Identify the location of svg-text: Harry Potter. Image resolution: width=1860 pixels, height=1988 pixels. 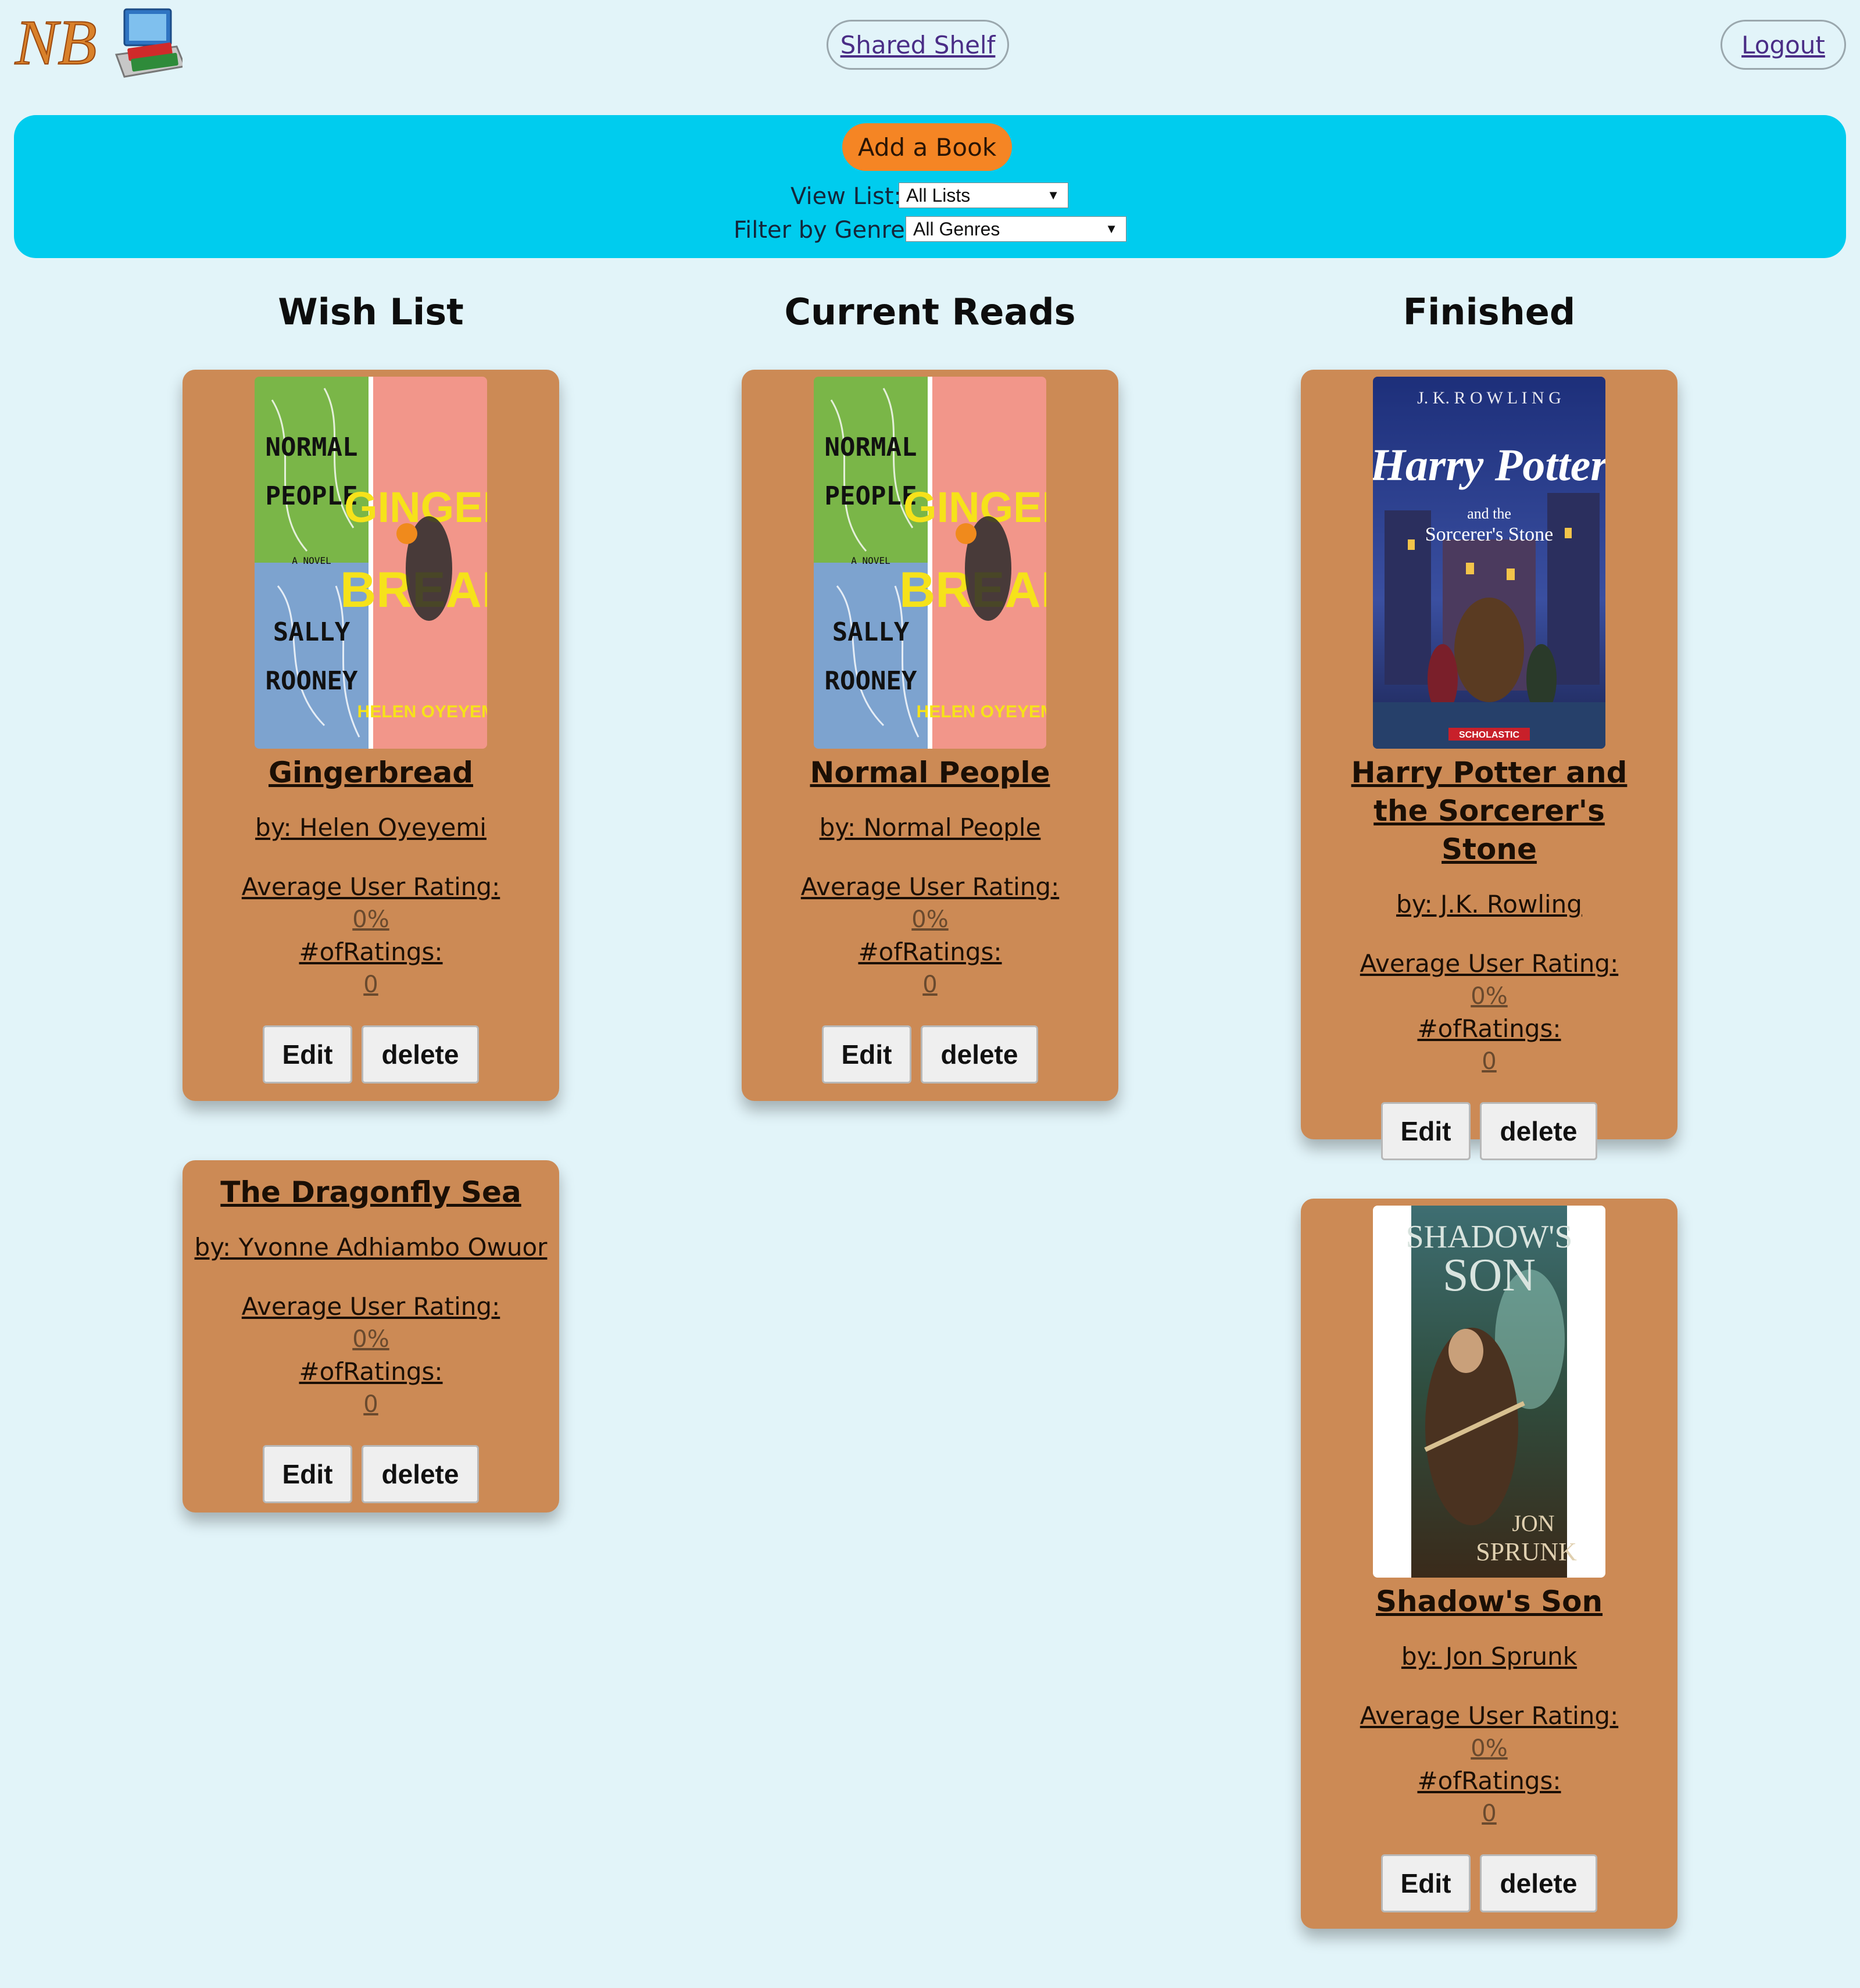
(1489, 464).